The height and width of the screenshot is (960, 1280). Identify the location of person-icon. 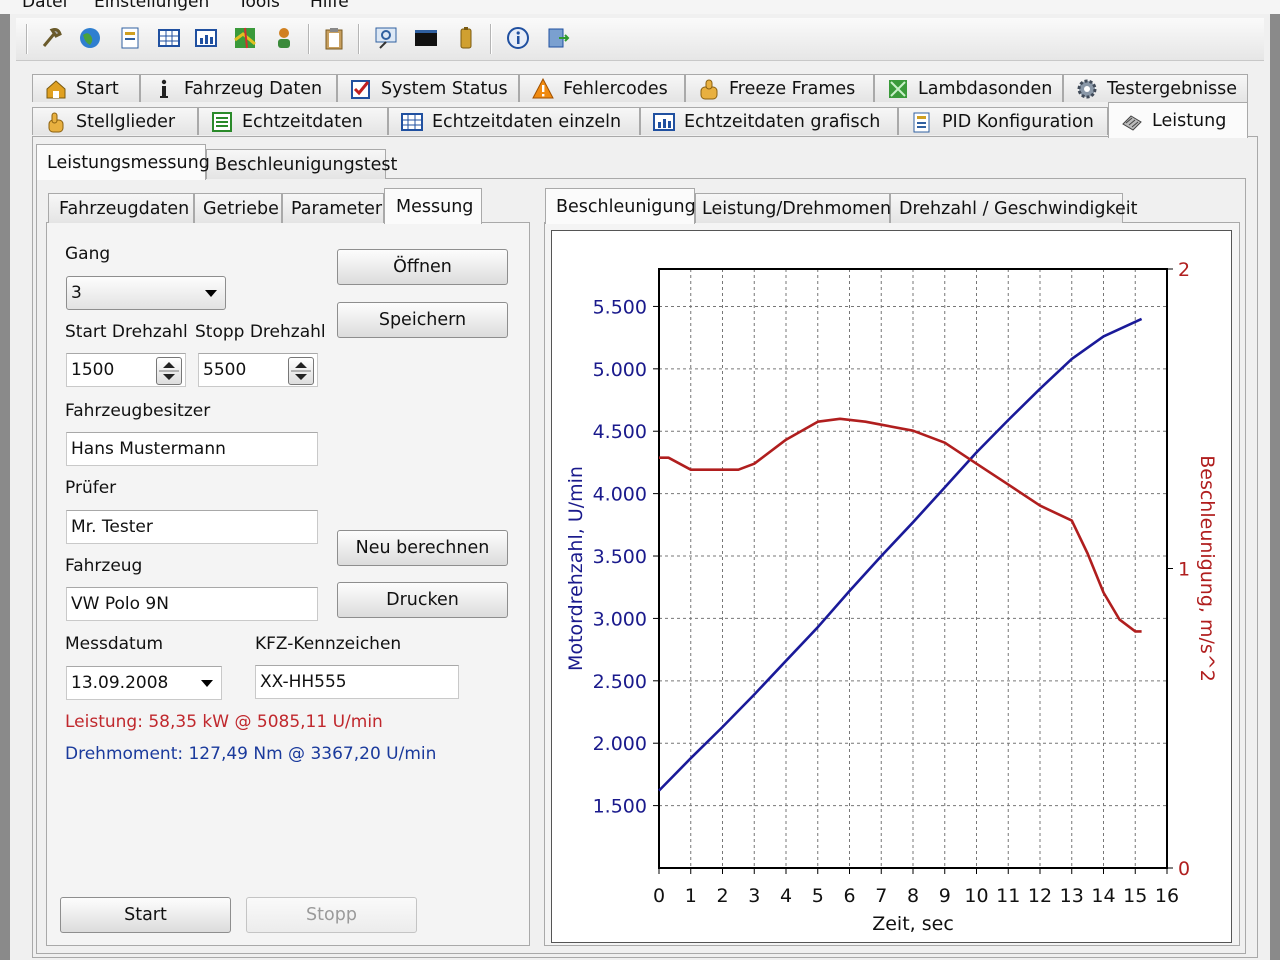
(284, 38).